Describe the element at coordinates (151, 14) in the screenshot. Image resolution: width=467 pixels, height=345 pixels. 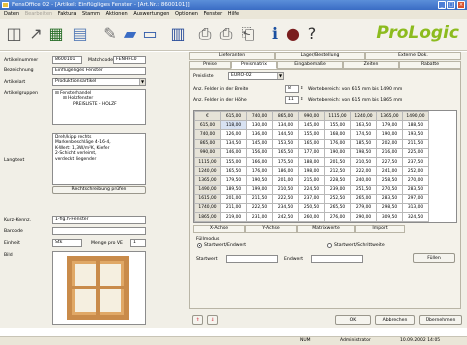
I see `menu-auswertungen: Auswertungen` at that location.